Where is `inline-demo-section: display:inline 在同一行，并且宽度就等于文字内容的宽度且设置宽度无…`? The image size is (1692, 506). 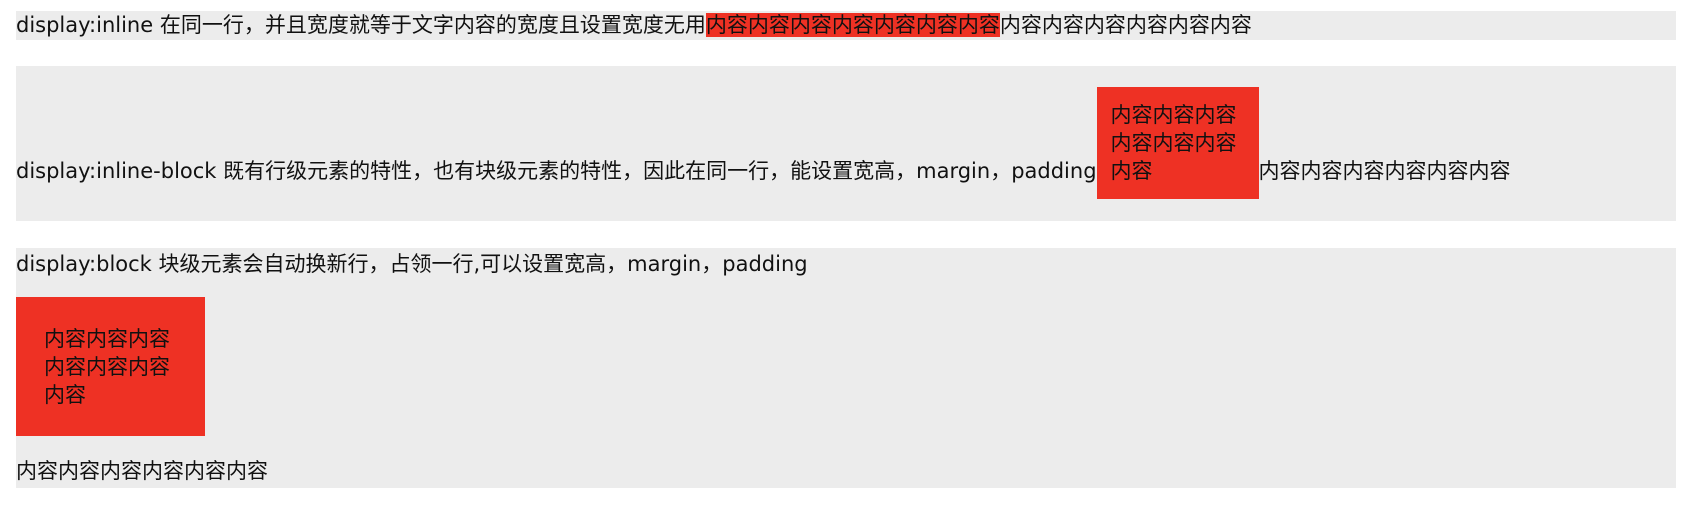
inline-demo-section: display:inline 在同一行，并且宽度就等于文字内容的宽度且设置宽度无… is located at coordinates (846, 25).